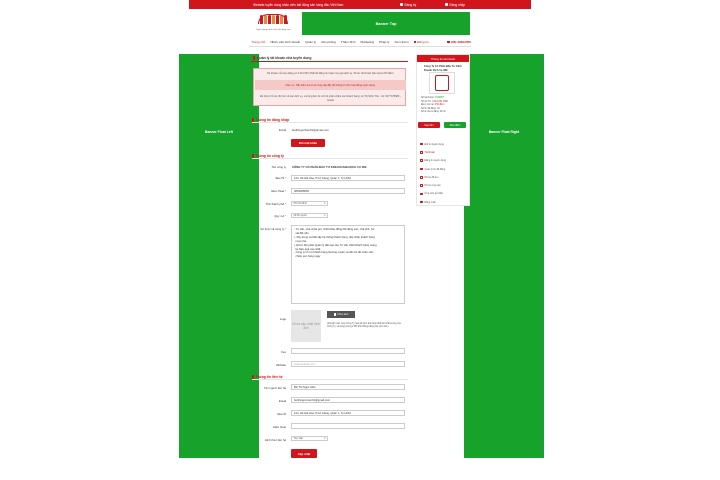 Image resolution: width=720 pixels, height=480 pixels. What do you see at coordinates (348, 426) in the screenshot?
I see `contact-phone-input` at bounding box center [348, 426].